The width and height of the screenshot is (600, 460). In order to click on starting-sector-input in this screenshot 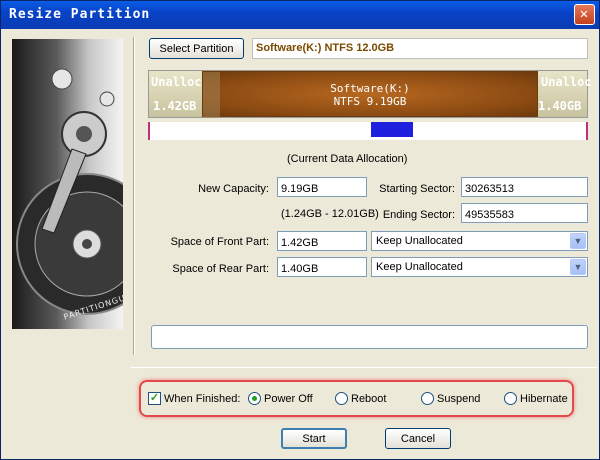, I will do `click(524, 187)`.